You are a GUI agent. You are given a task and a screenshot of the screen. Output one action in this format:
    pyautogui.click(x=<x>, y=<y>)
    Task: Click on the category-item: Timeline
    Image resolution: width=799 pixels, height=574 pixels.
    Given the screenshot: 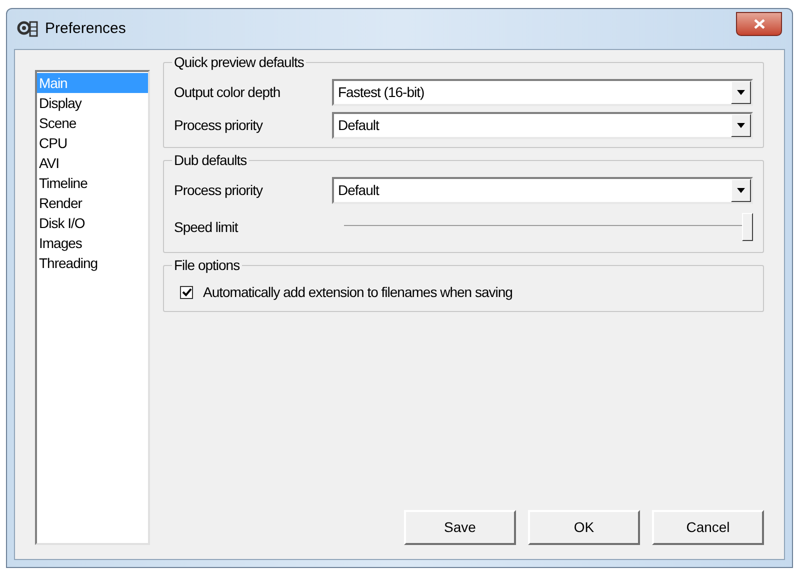 What is the action you would take?
    pyautogui.click(x=92, y=183)
    